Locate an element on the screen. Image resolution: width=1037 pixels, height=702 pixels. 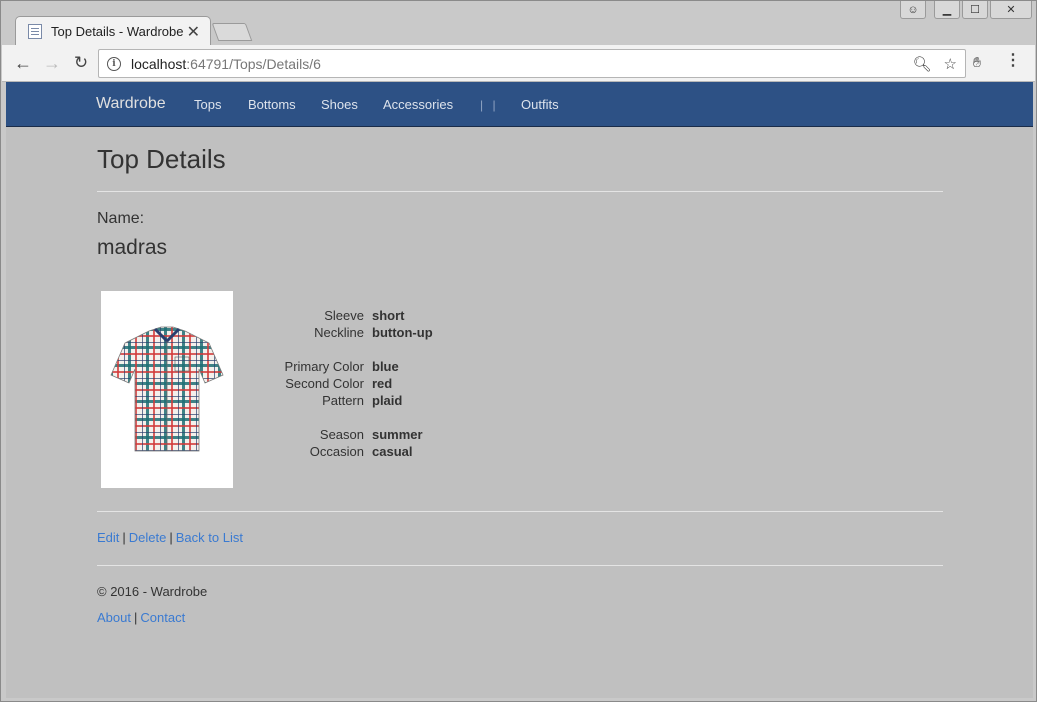
site-info-icon: i is located at coordinates (114, 63).